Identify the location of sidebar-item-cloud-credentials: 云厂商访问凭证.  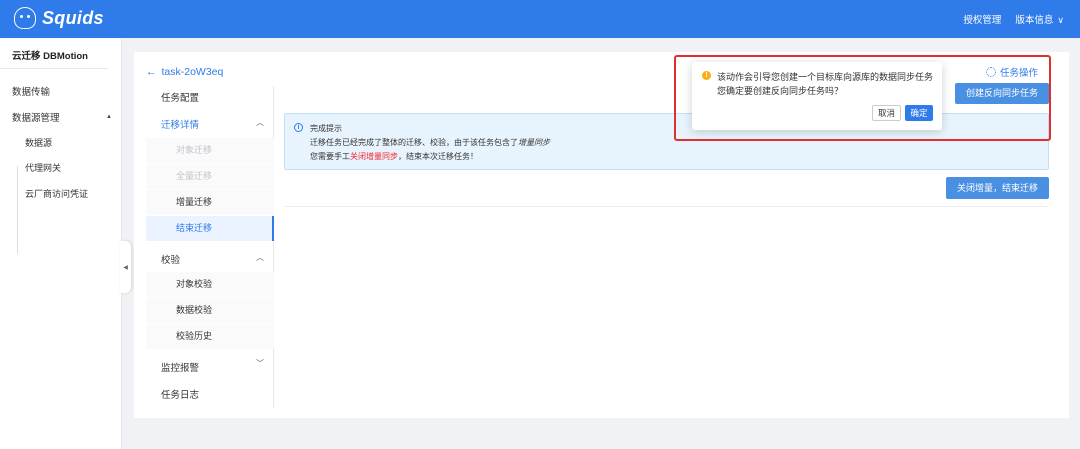
(56, 193).